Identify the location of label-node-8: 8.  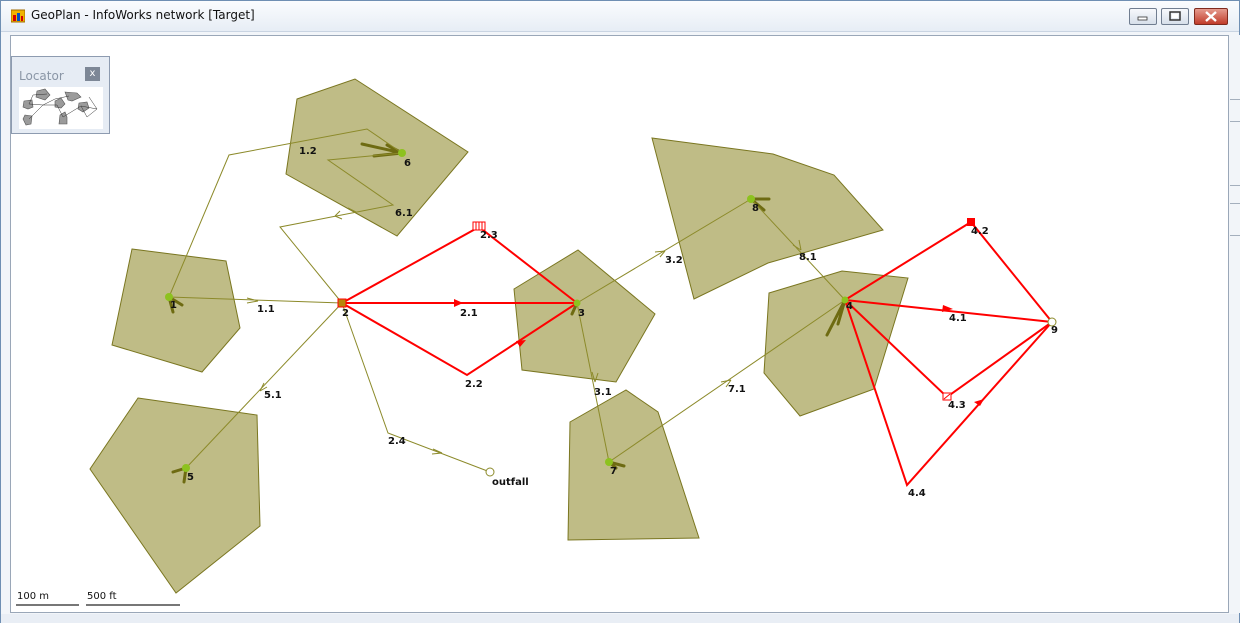
(755, 208).